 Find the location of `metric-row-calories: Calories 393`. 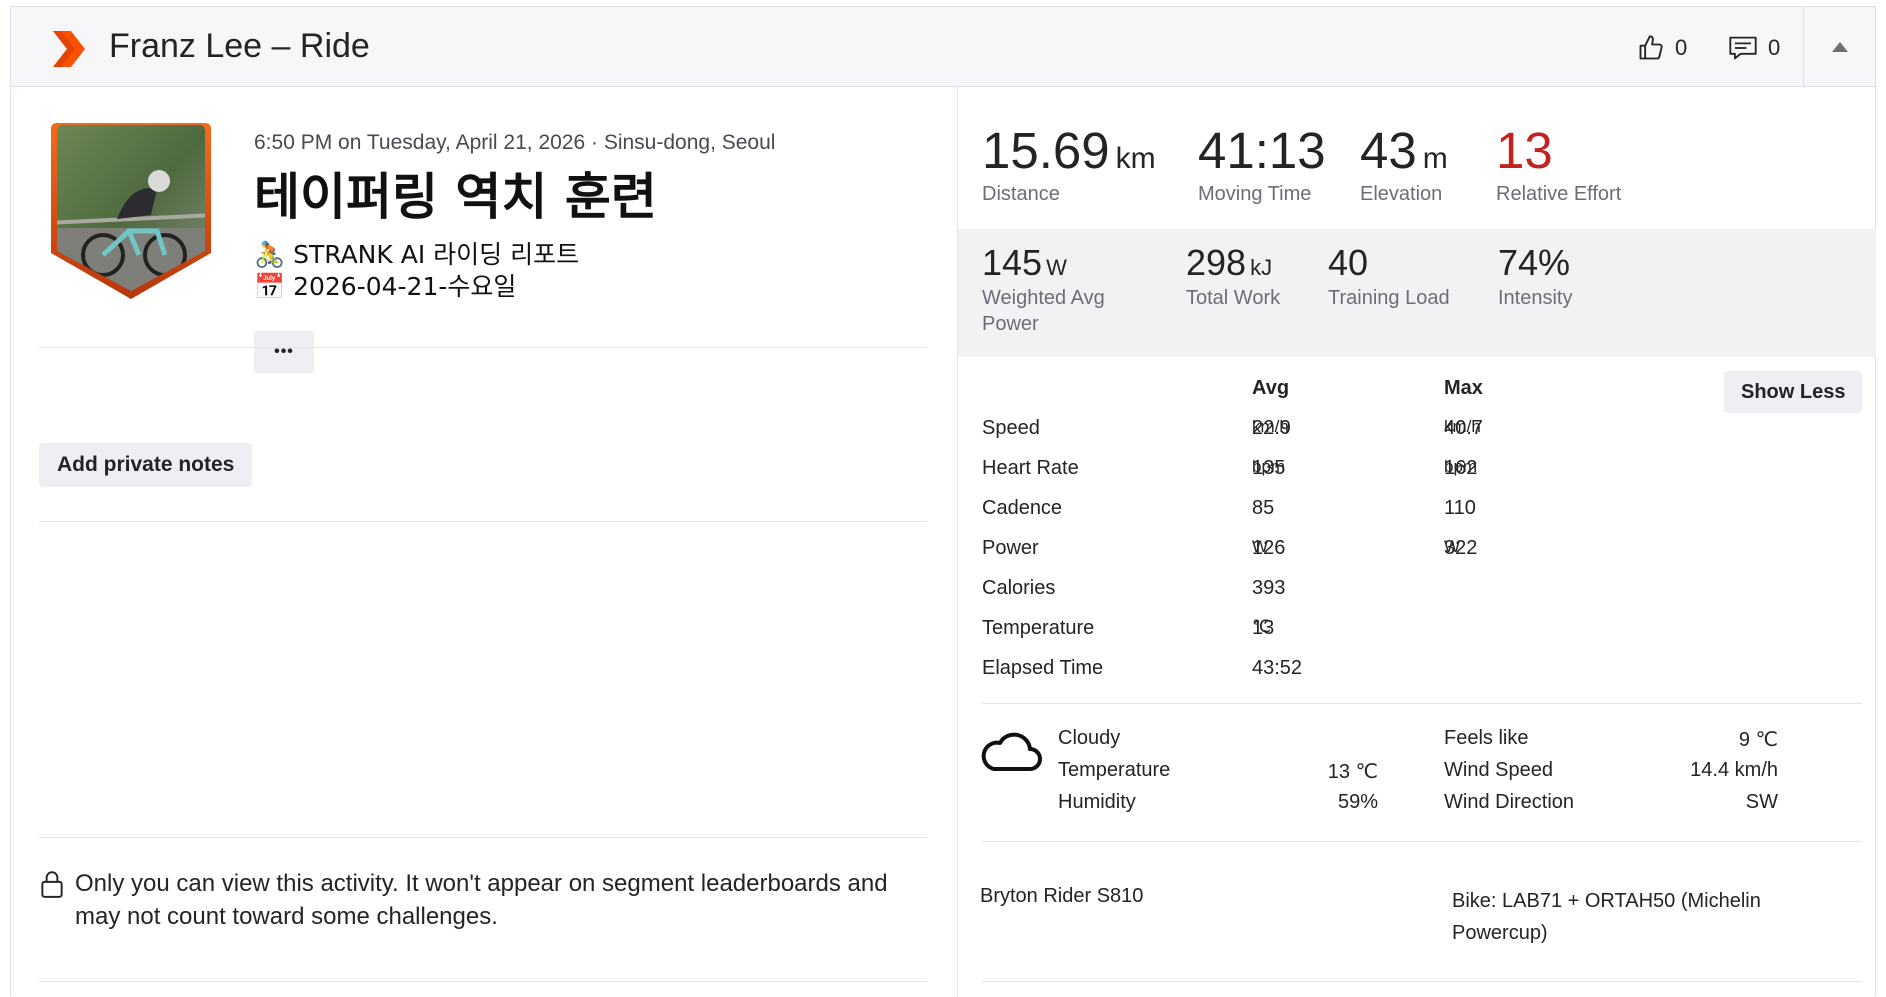

metric-row-calories: Calories 393 is located at coordinates (1134, 588).